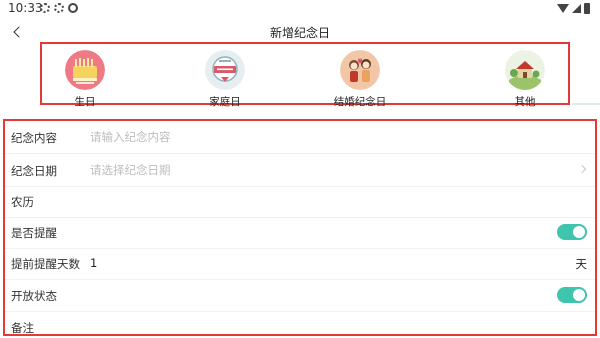 This screenshot has width=600, height=338. What do you see at coordinates (22, 202) in the screenshot?
I see `lunar-label: 农历` at bounding box center [22, 202].